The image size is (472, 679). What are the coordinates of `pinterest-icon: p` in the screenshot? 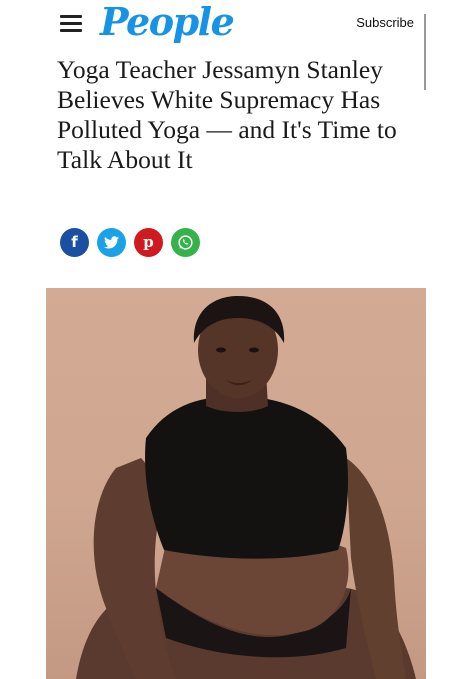 It's located at (148, 242).